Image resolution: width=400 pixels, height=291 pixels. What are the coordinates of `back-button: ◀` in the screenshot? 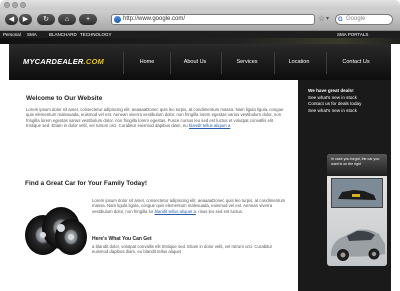 It's located at (11, 19).